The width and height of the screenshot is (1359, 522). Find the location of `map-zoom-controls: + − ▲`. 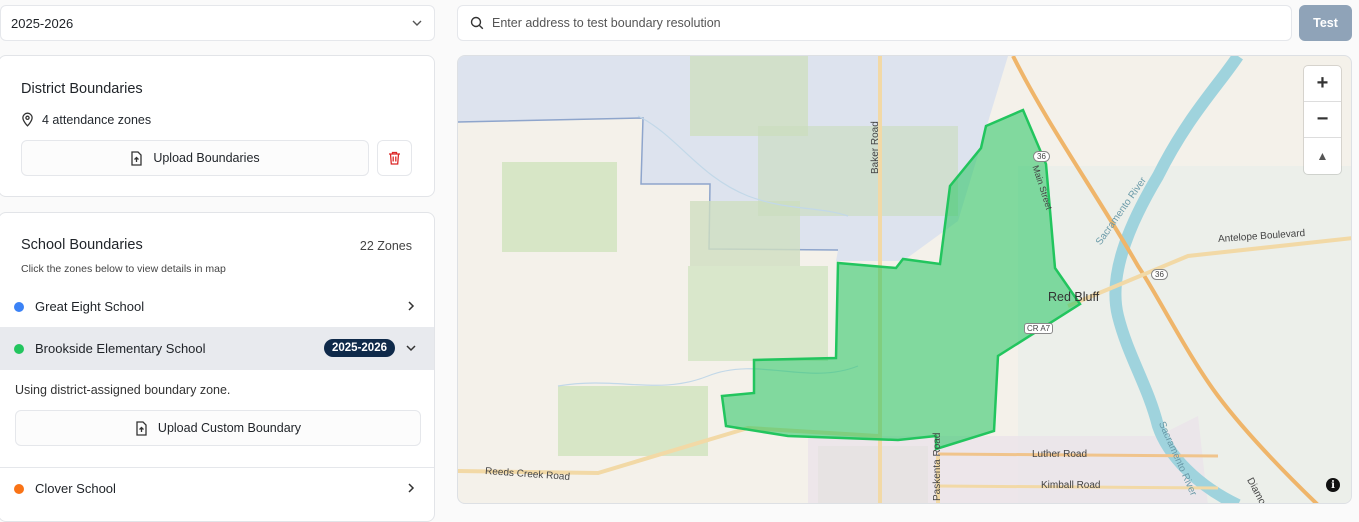

map-zoom-controls: + − ▲ is located at coordinates (1322, 120).